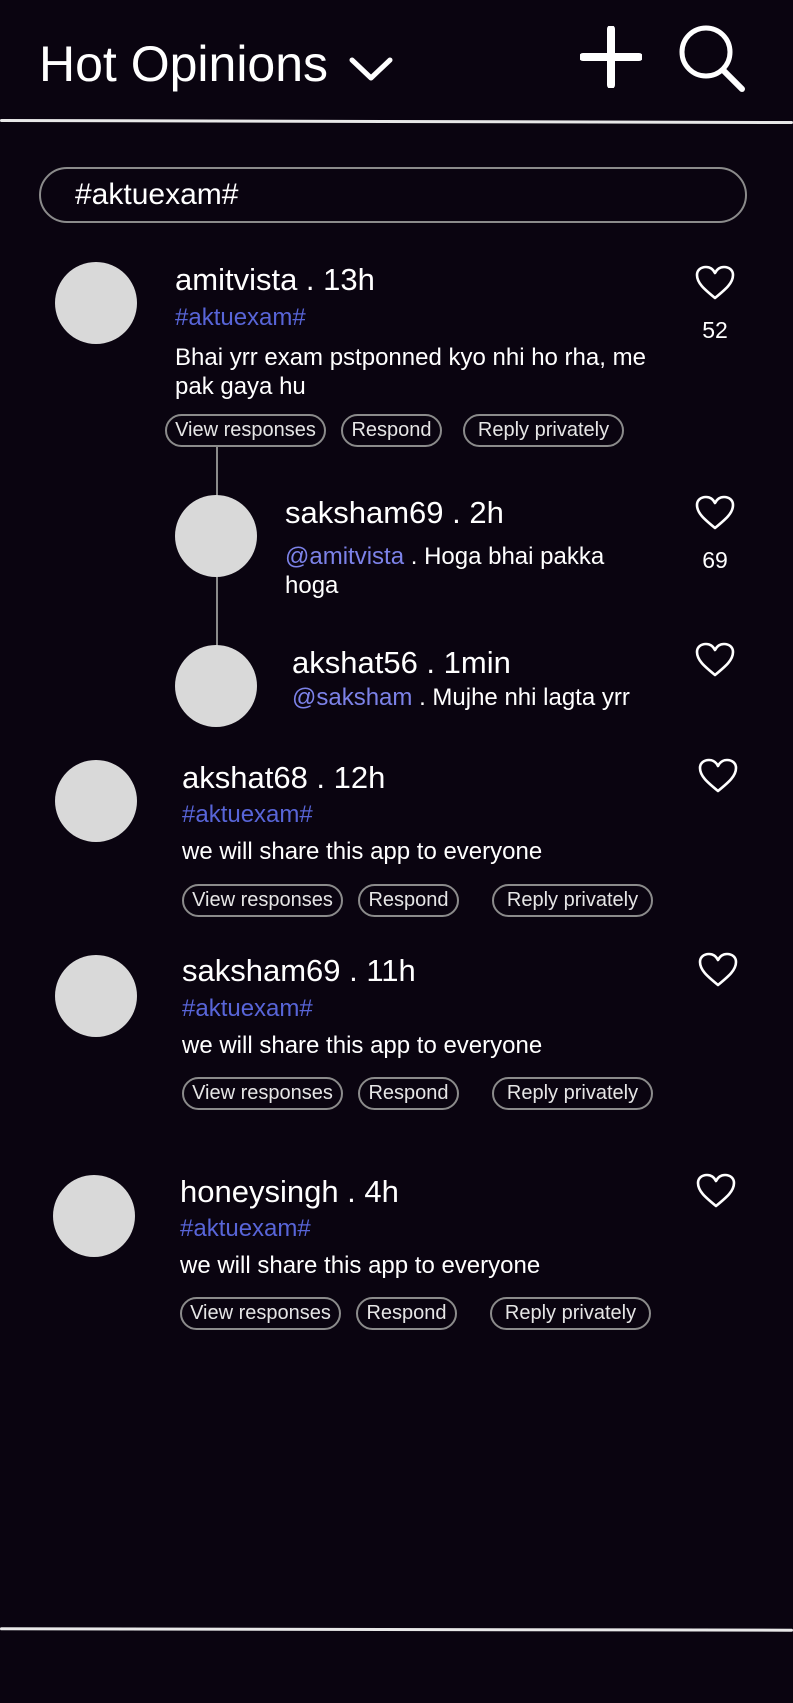  What do you see at coordinates (521, 697) in the screenshot?
I see `reply-text-line: . Mujhe nhi lagta yrr` at bounding box center [521, 697].